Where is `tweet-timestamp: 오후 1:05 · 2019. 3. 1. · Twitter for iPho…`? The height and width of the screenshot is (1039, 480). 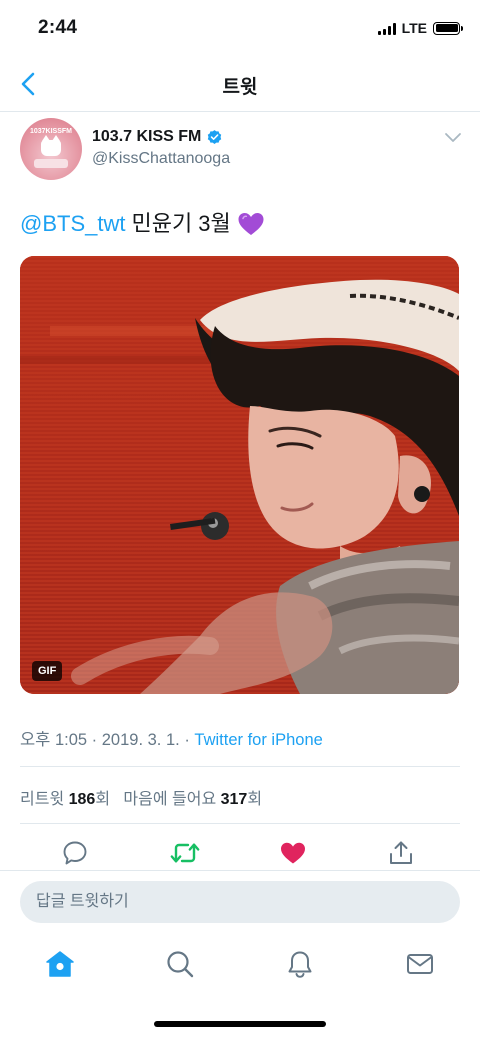
tweet-timestamp: 오후 1:05 · 2019. 3. 1. · Twitter for iPho… is located at coordinates (171, 738).